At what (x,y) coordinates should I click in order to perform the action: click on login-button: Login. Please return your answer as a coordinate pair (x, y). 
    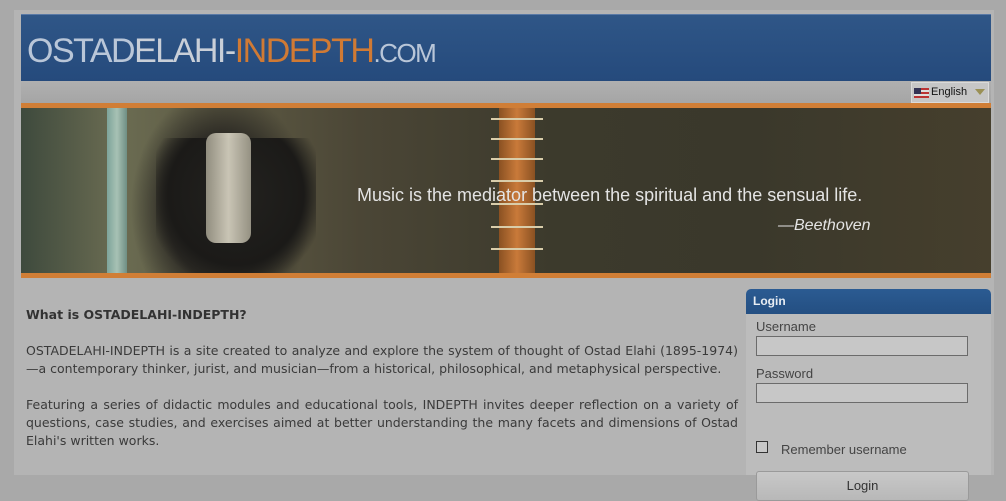
    Looking at the image, I should click on (862, 486).